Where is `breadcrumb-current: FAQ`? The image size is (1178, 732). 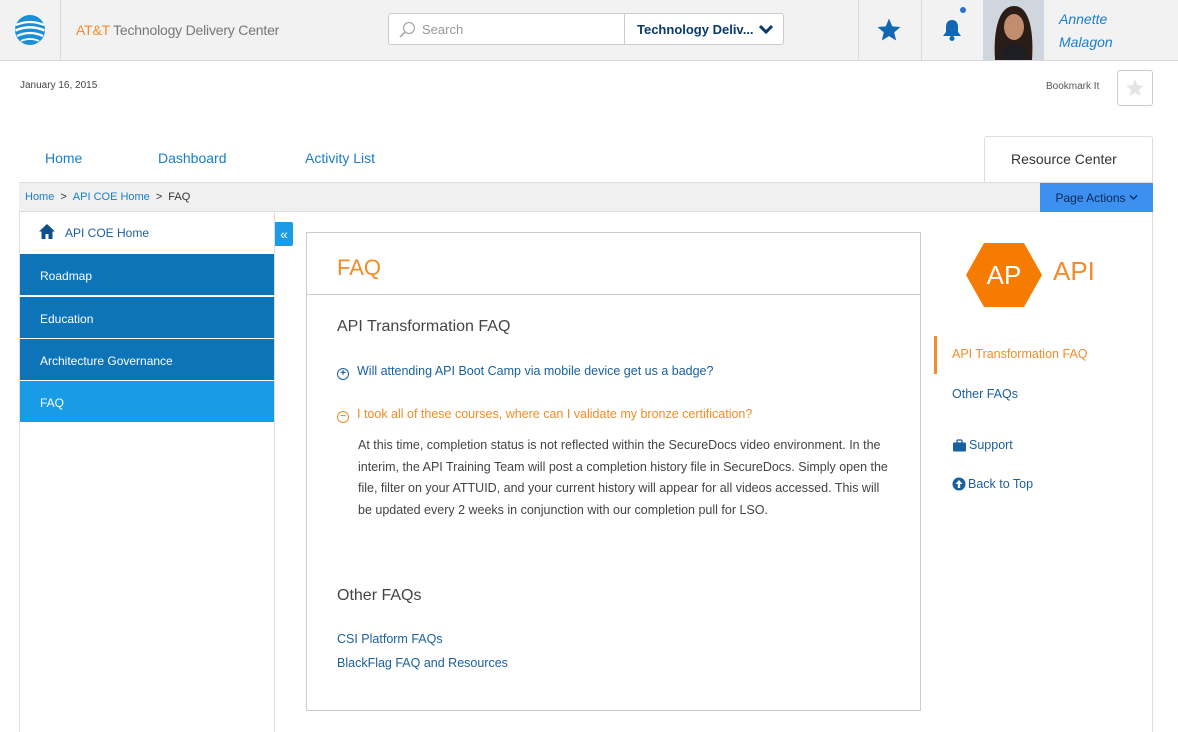 breadcrumb-current: FAQ is located at coordinates (179, 197).